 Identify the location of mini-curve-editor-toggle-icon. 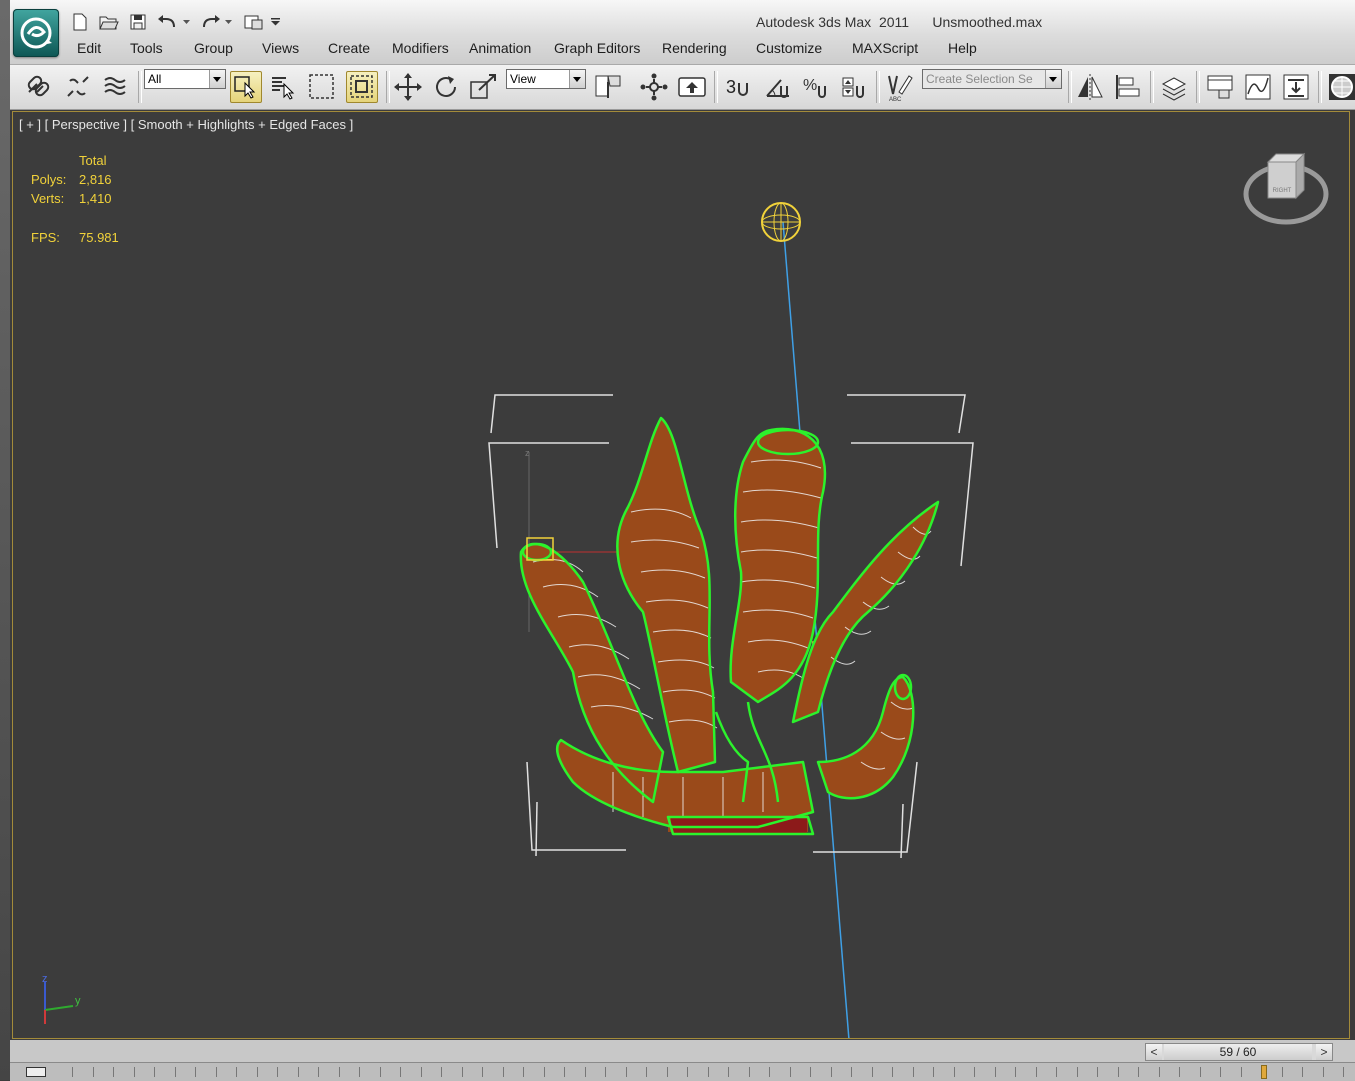
(36, 1072).